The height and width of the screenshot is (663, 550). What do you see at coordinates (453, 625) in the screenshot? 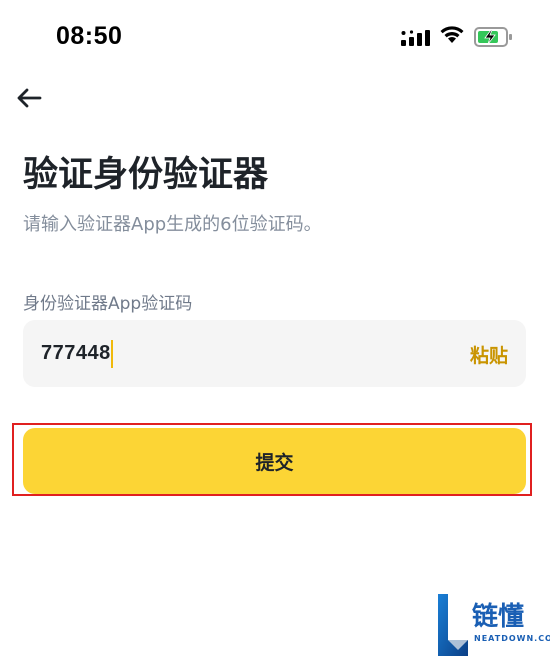
I see `logo-l-icon` at bounding box center [453, 625].